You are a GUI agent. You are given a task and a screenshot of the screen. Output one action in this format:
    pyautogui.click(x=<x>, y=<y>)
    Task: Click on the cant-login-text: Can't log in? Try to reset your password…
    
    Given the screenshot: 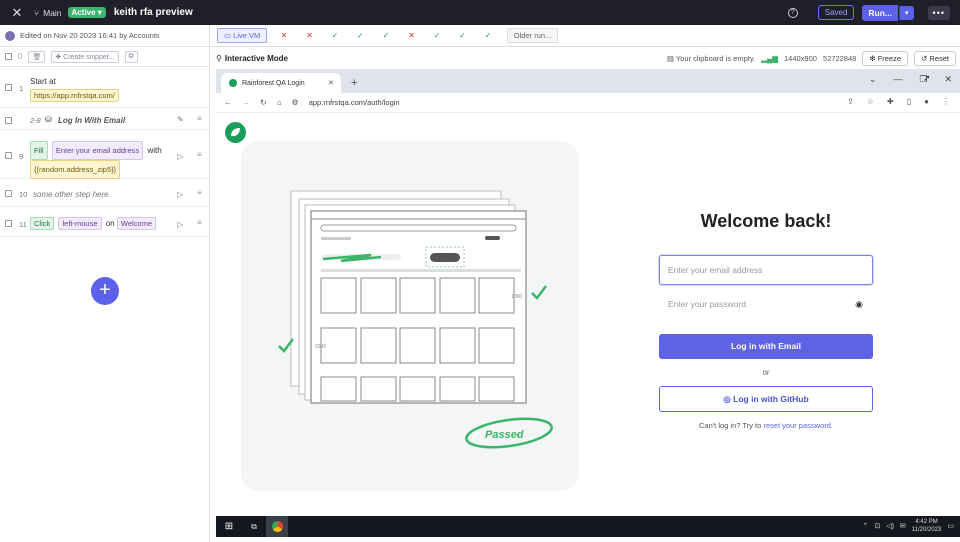 What is the action you would take?
    pyautogui.click(x=765, y=425)
    